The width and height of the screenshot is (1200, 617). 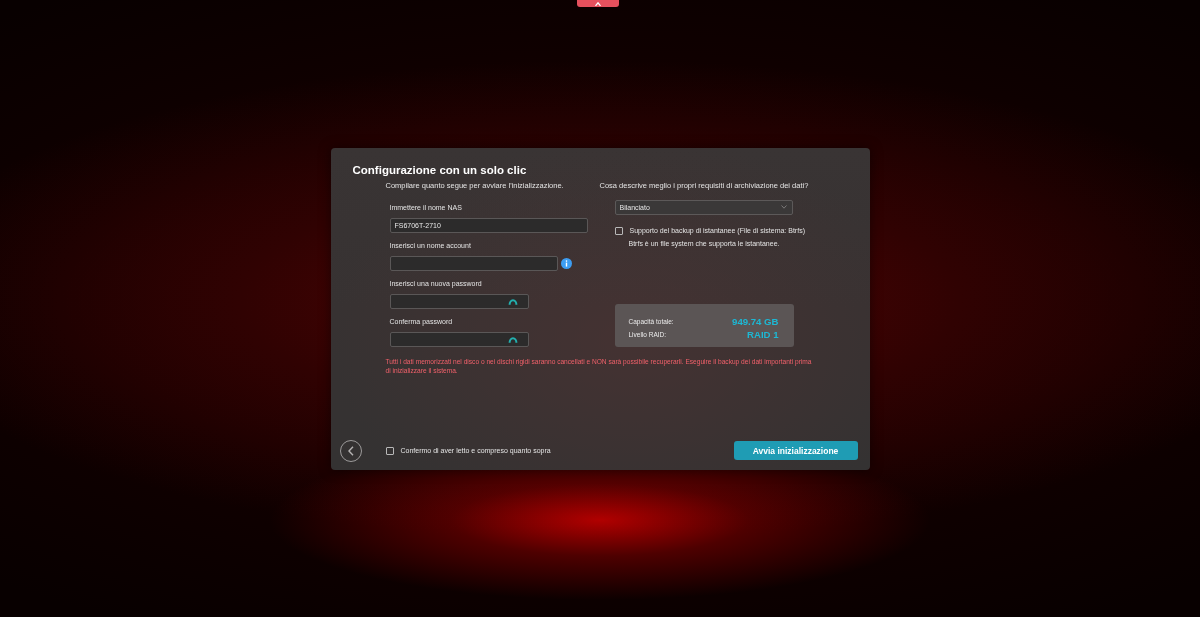 What do you see at coordinates (755, 321) in the screenshot?
I see `summary-value: 949.74 GB` at bounding box center [755, 321].